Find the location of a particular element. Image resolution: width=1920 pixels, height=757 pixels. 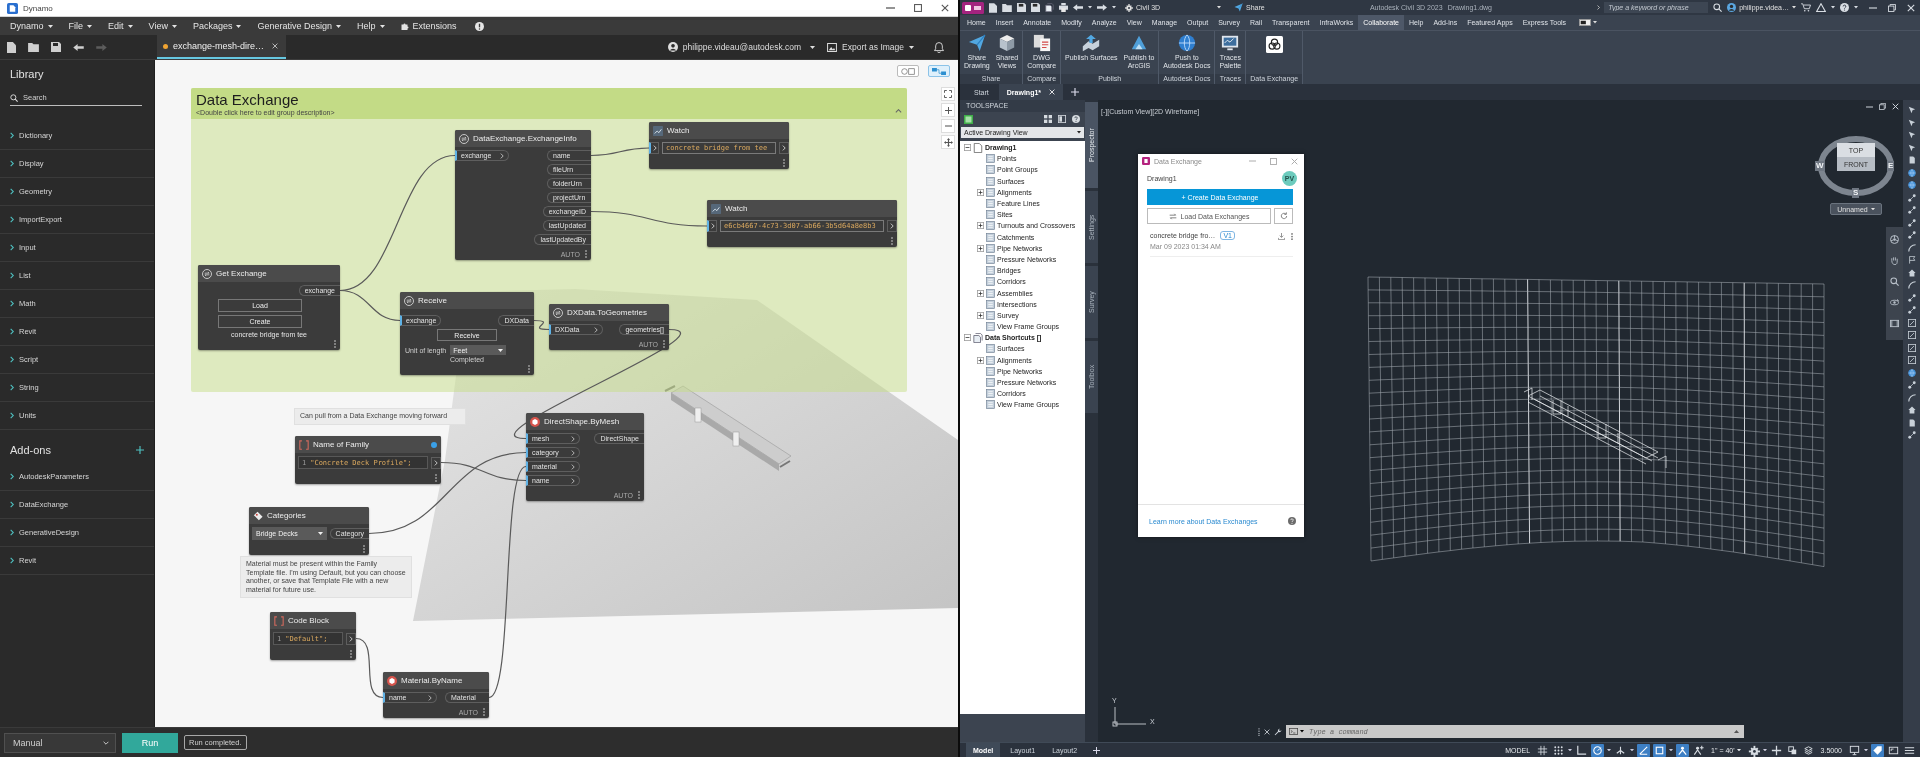

zoom-in-button is located at coordinates (948, 110).